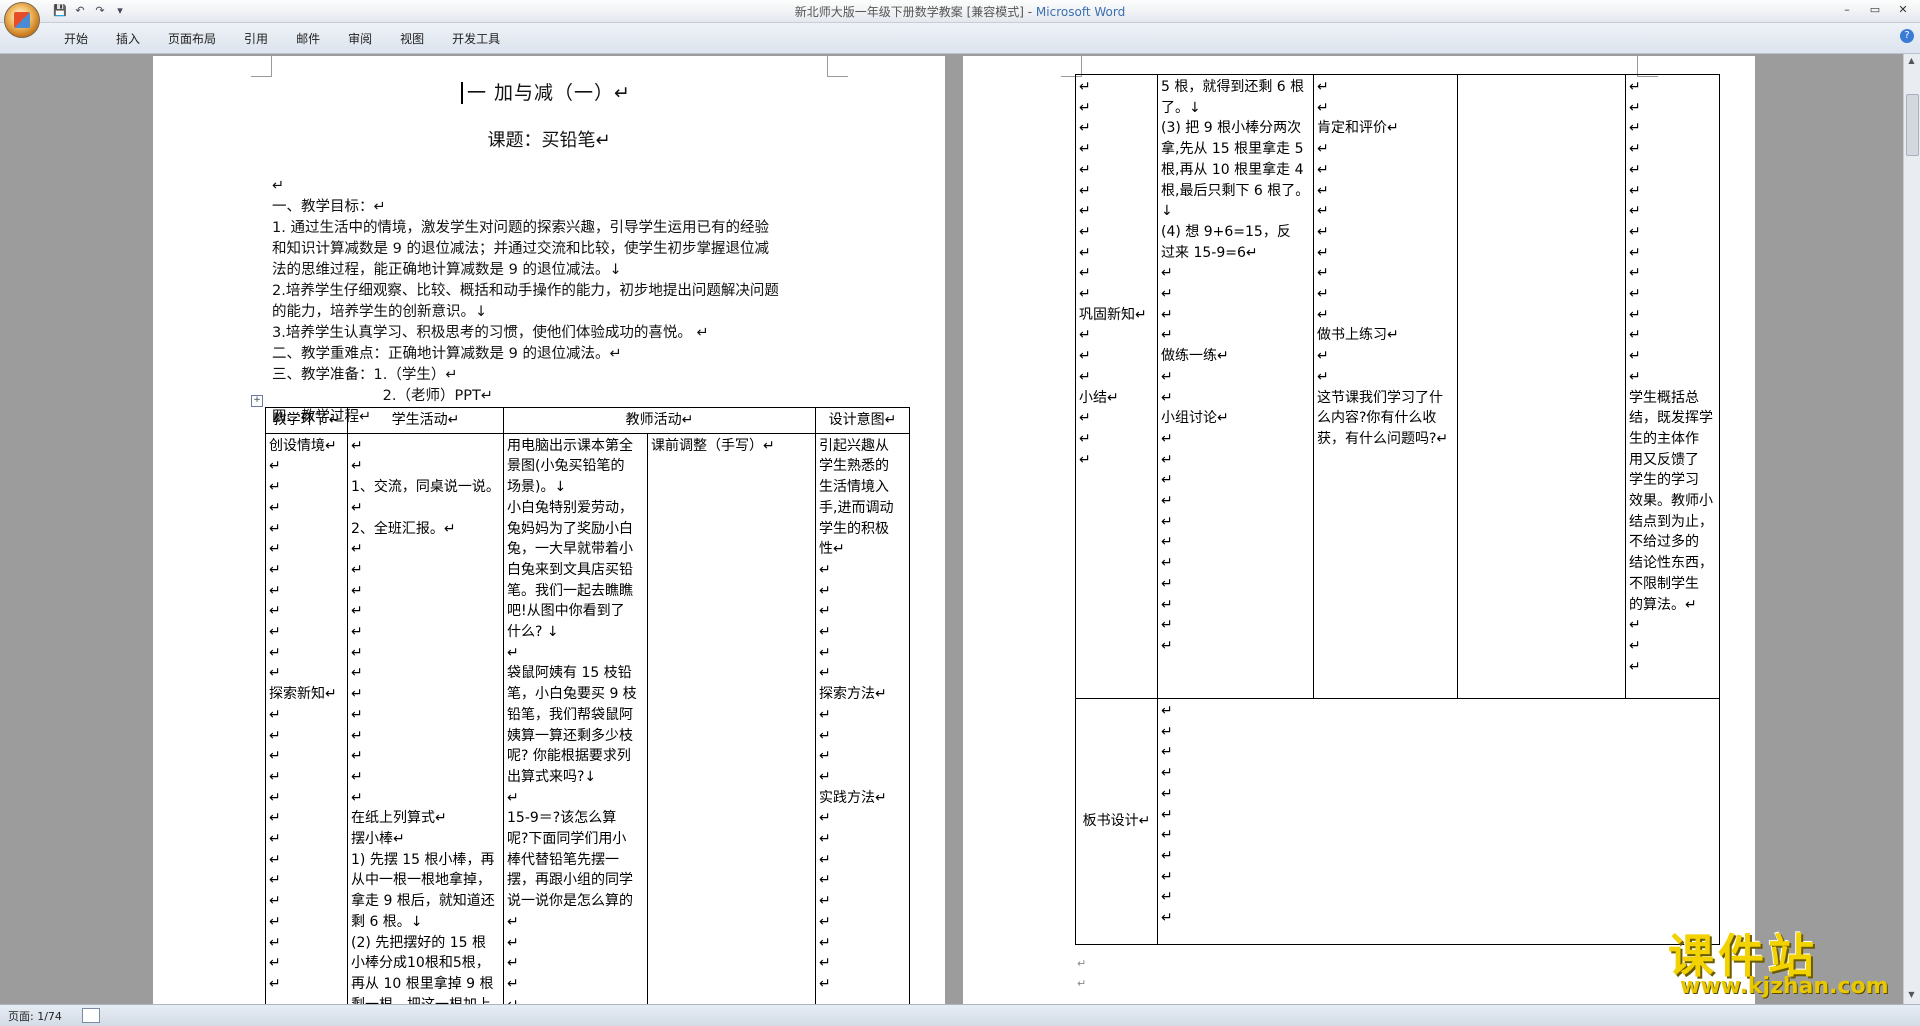 The image size is (1920, 1026). I want to click on board-design-cell: ↵ ↵ ↵ ↵ ↵ ↵ ↵ ↵ ↵ ↵ ↵, so click(1438, 821).